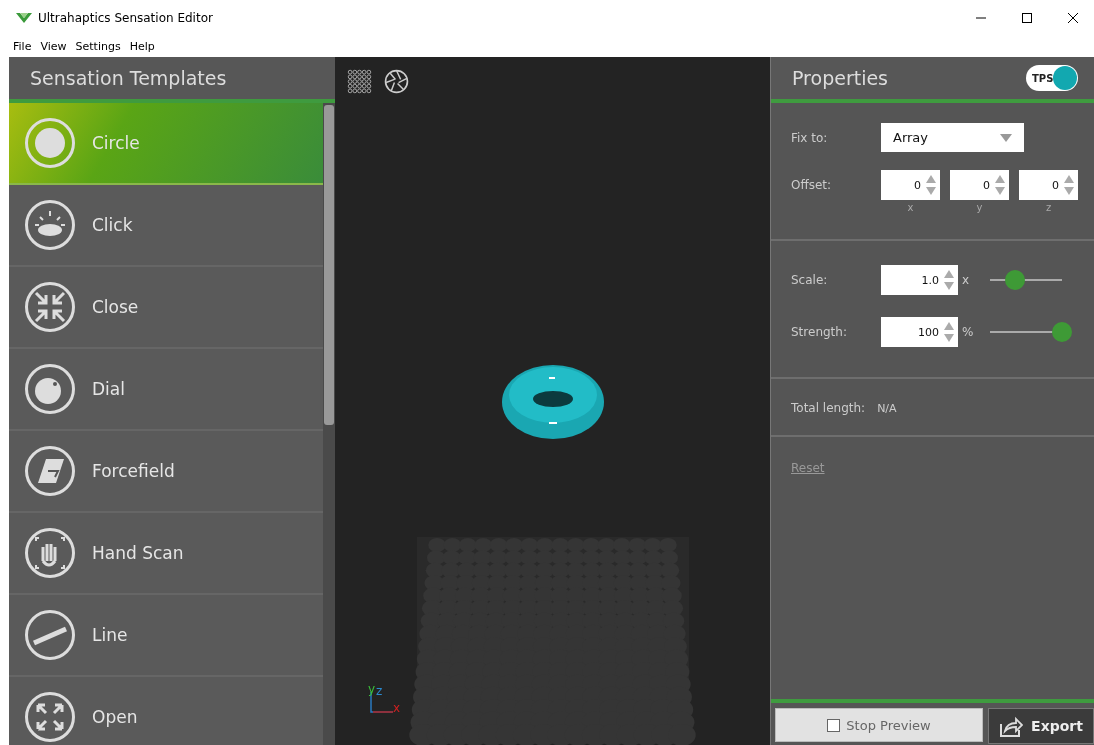 This screenshot has height=745, width=1094. What do you see at coordinates (50, 553) in the screenshot?
I see `hand-icon` at bounding box center [50, 553].